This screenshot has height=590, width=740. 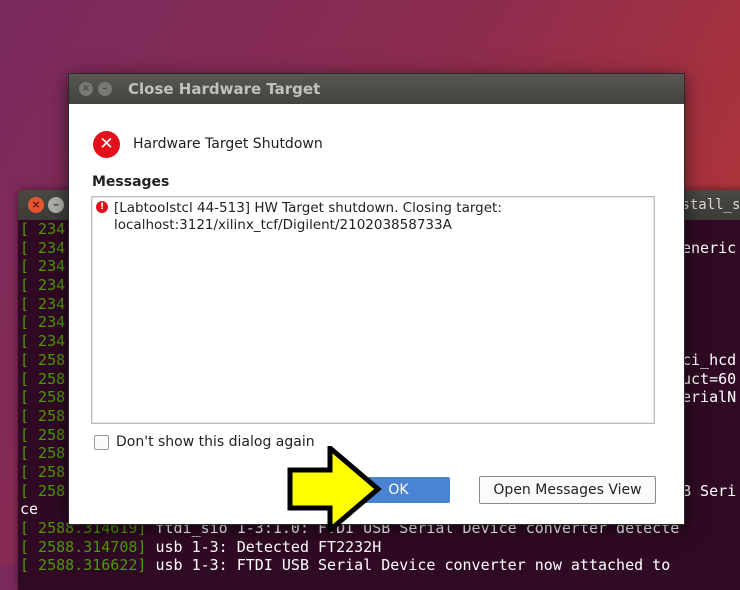 I want to click on dialog-titlebar: × – Close Hardware Target, so click(x=376, y=89).